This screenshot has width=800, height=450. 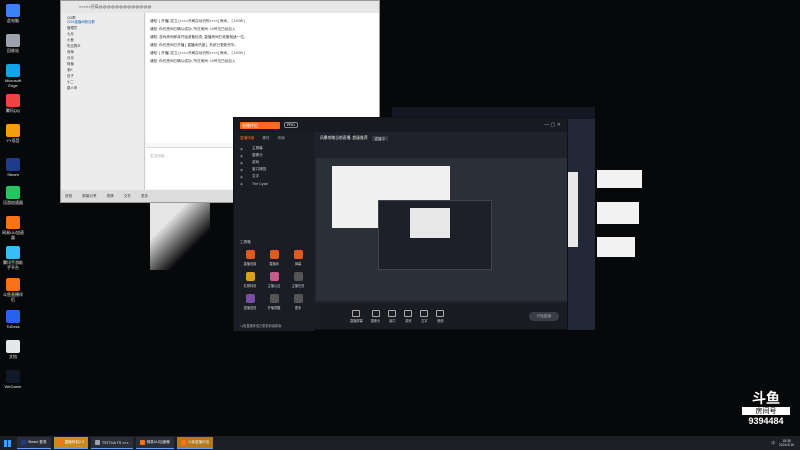 What do you see at coordinates (274, 162) in the screenshot?
I see `scene-item: ◉ 游戏` at bounding box center [274, 162].